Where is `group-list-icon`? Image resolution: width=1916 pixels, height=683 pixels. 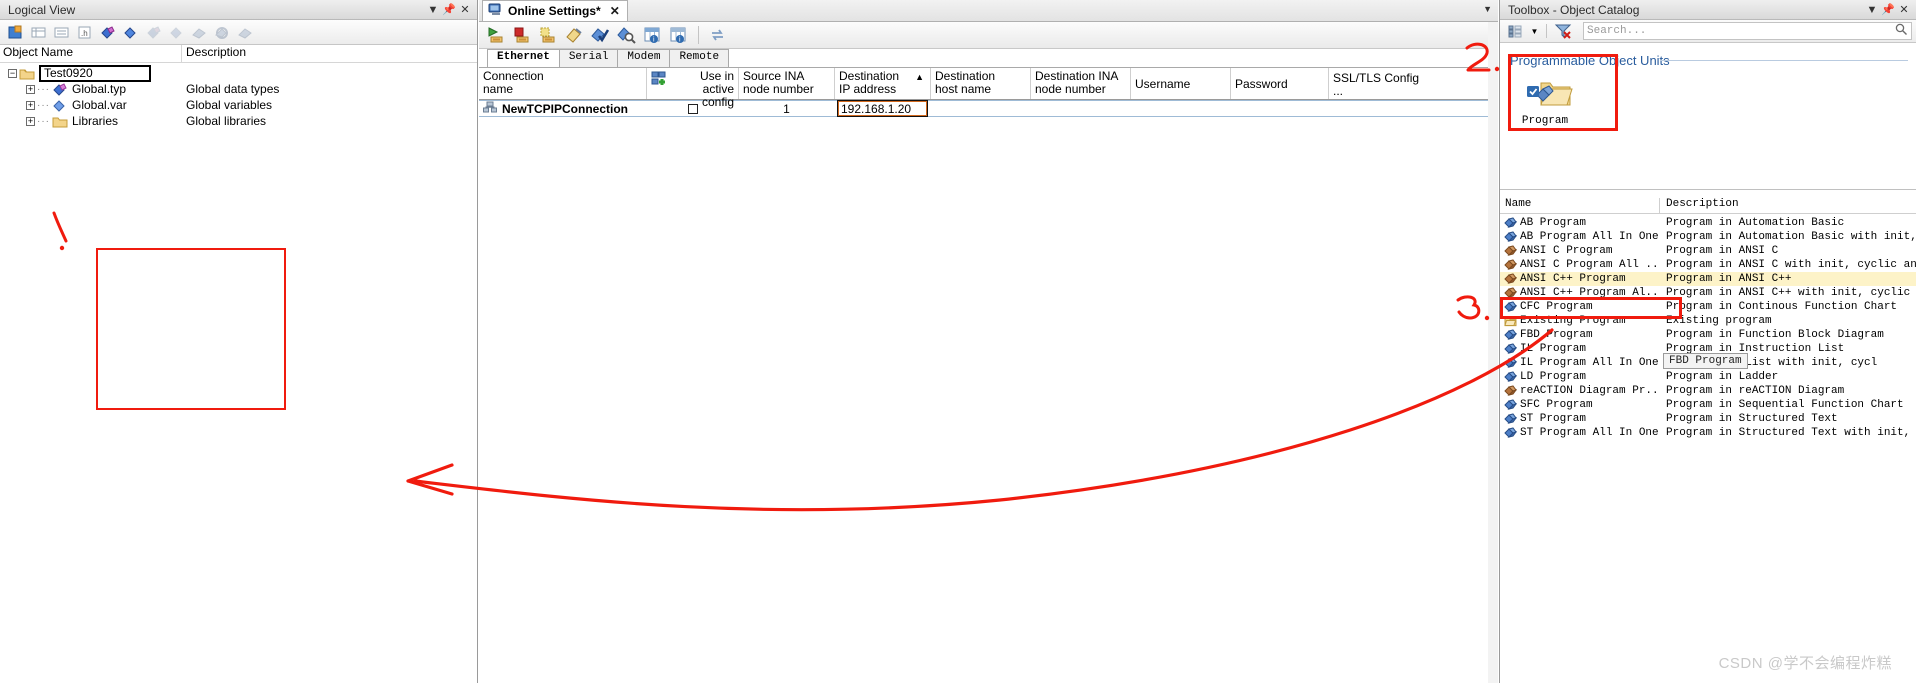 group-list-icon is located at coordinates (1515, 31).